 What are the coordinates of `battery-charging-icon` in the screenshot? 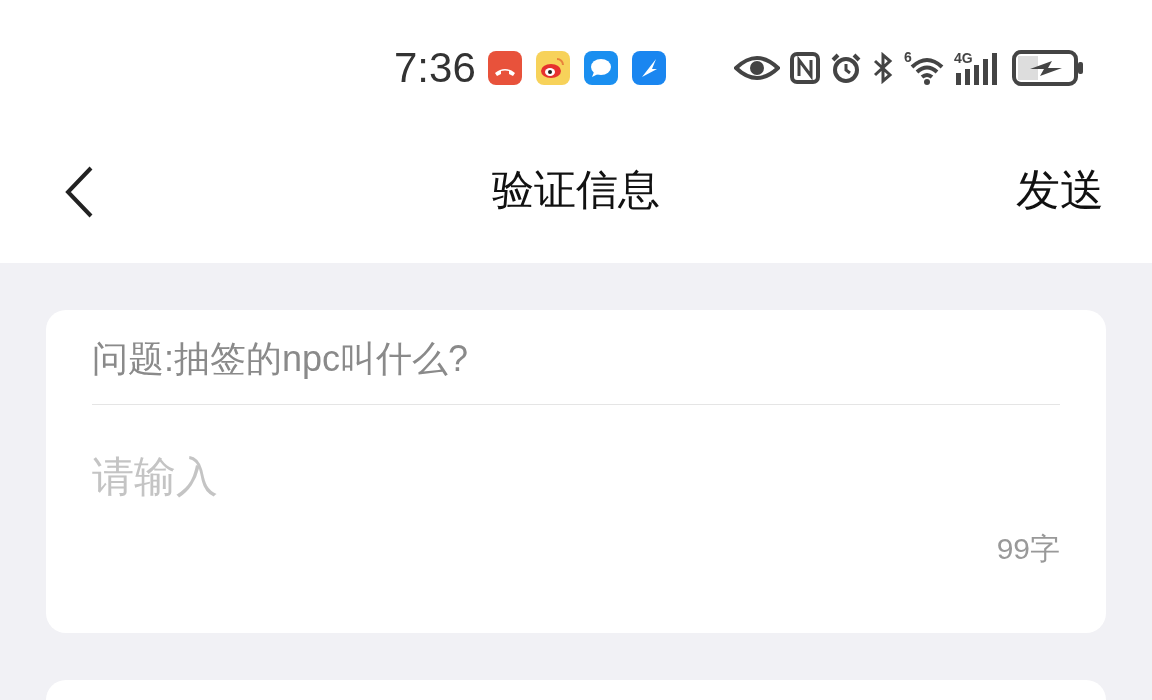 It's located at (1048, 67).